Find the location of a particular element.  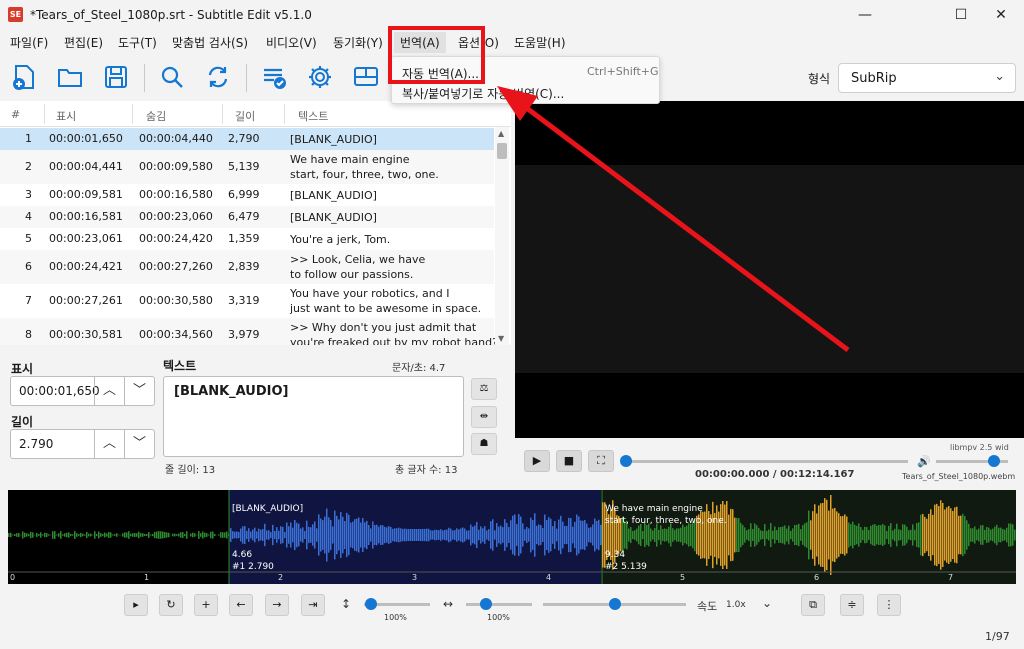

arrow-head is located at coordinates (517, 103).